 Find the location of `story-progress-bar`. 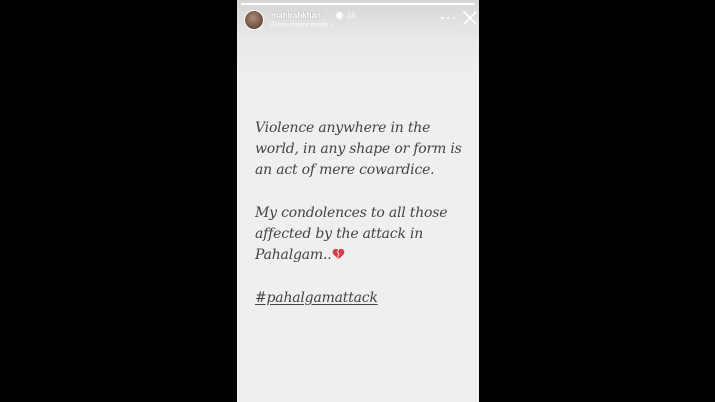

story-progress-bar is located at coordinates (358, 4).